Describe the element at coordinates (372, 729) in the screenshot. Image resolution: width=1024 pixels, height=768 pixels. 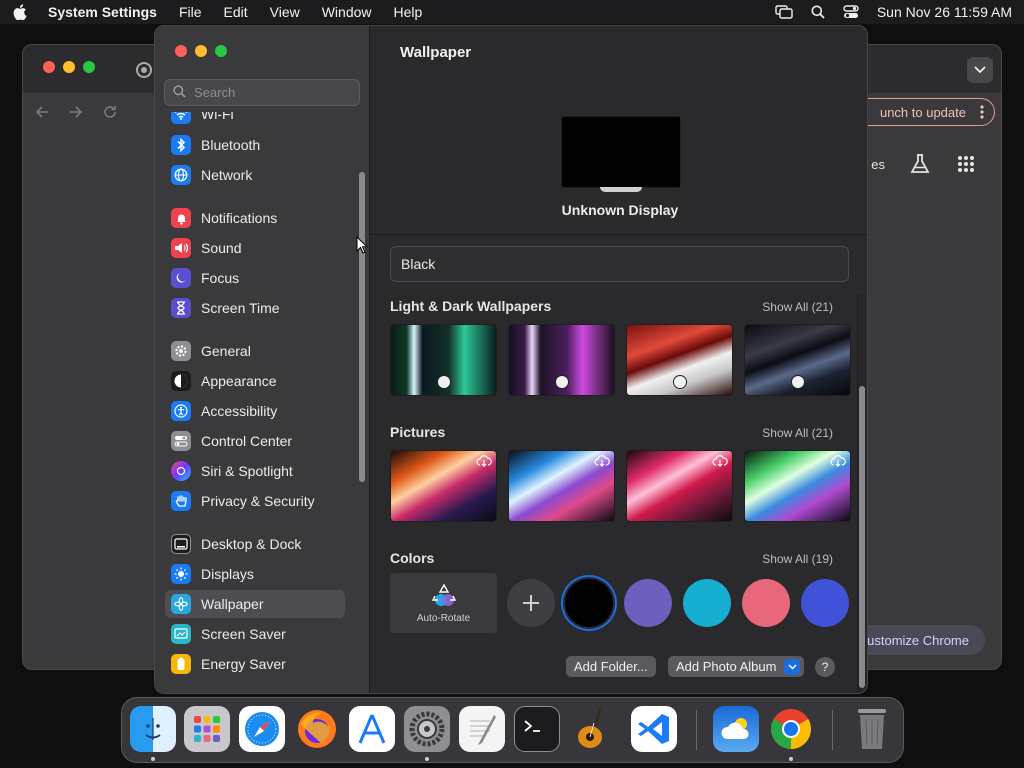
I see `dock-xcode-instruments-icon` at that location.